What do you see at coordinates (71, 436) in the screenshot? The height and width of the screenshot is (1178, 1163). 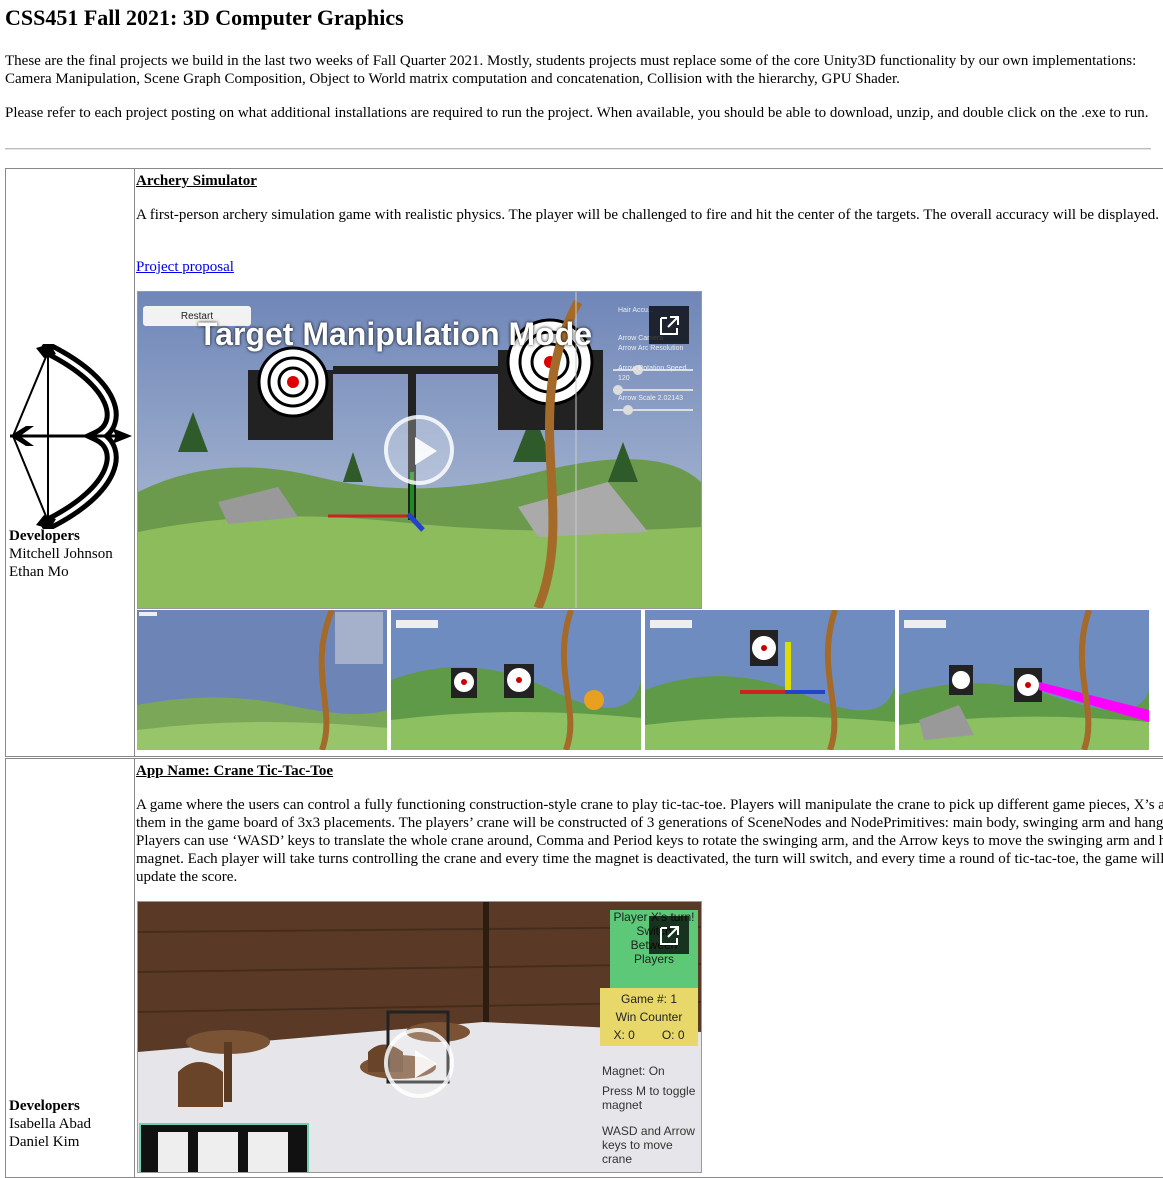 I see `bow-and-arrow-icon` at bounding box center [71, 436].